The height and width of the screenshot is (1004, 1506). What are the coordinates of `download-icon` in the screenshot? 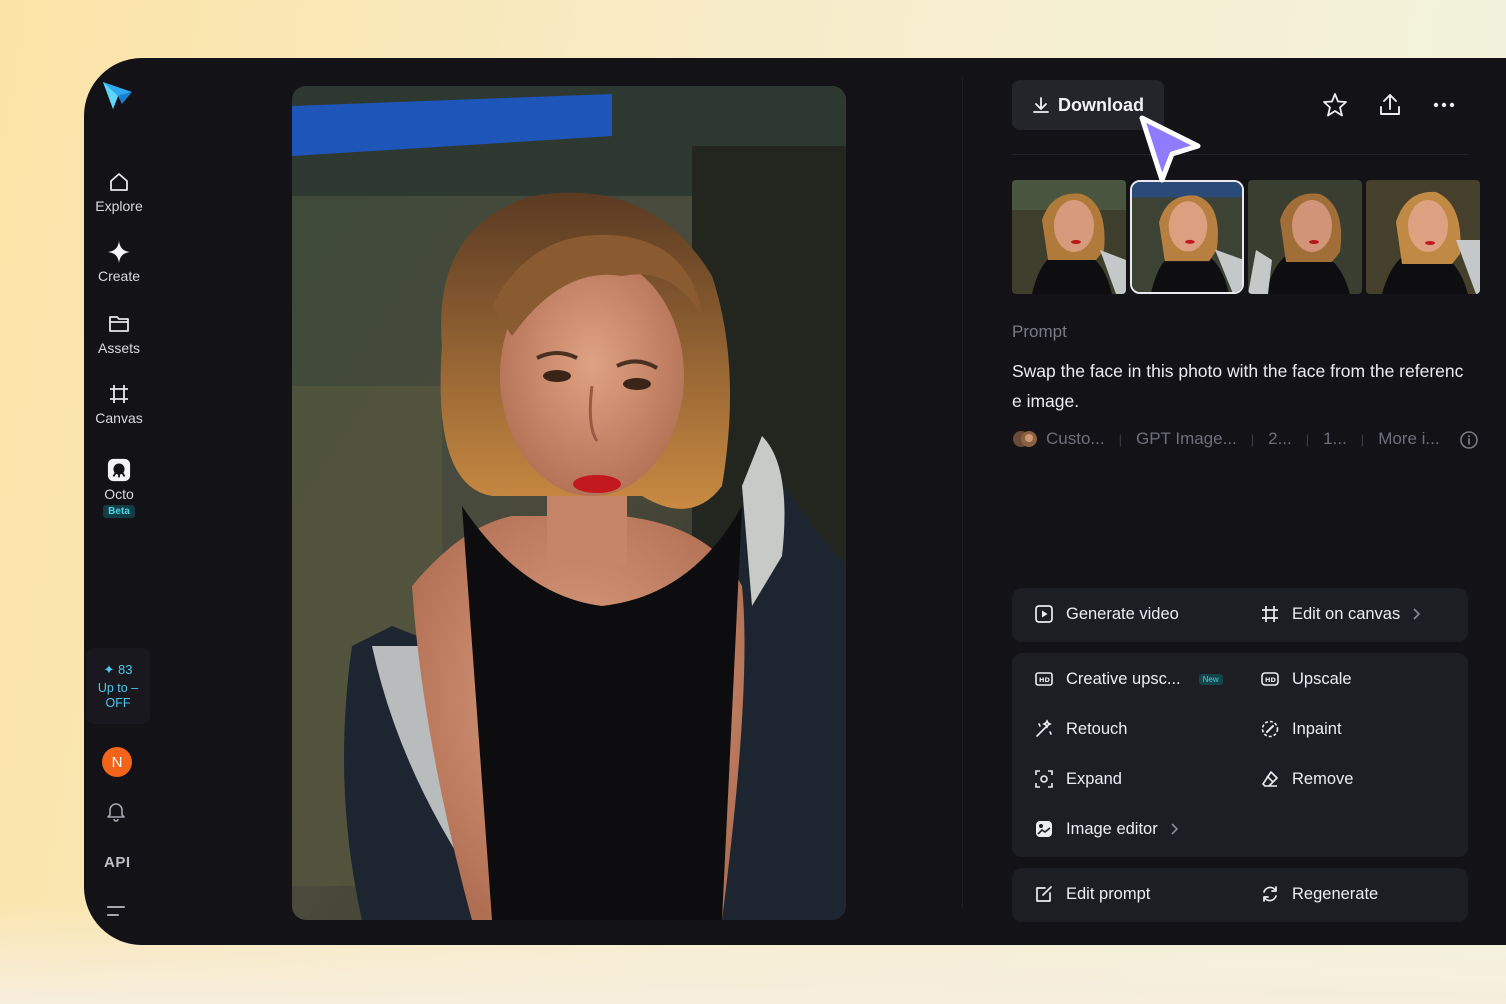 It's located at (1041, 105).